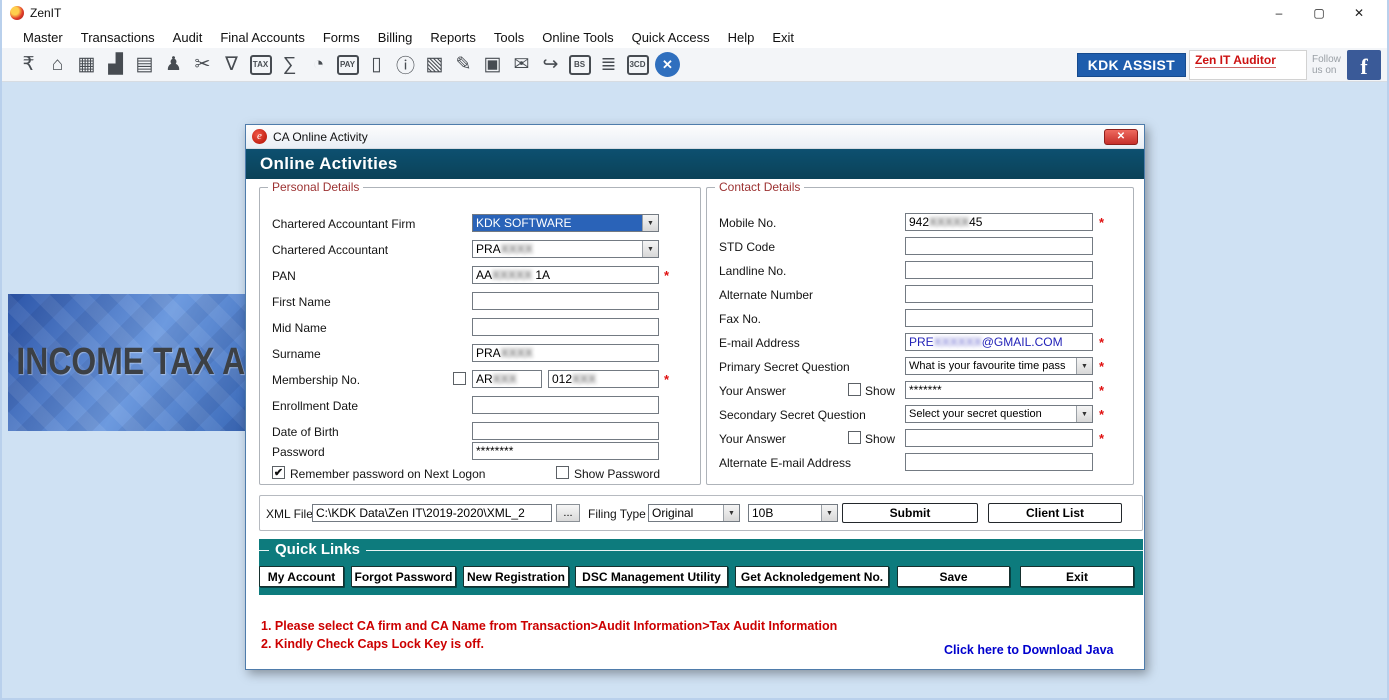 This screenshot has height=700, width=1389. What do you see at coordinates (453, 37) in the screenshot?
I see `menu-reports: Reports` at bounding box center [453, 37].